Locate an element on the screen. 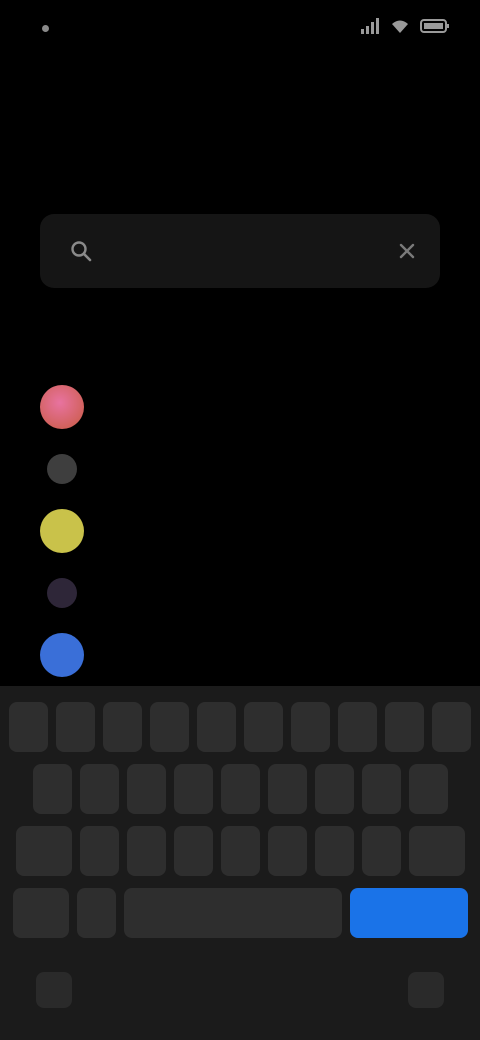 The width and height of the screenshot is (480, 1040). symbols-key is located at coordinates (40, 913).